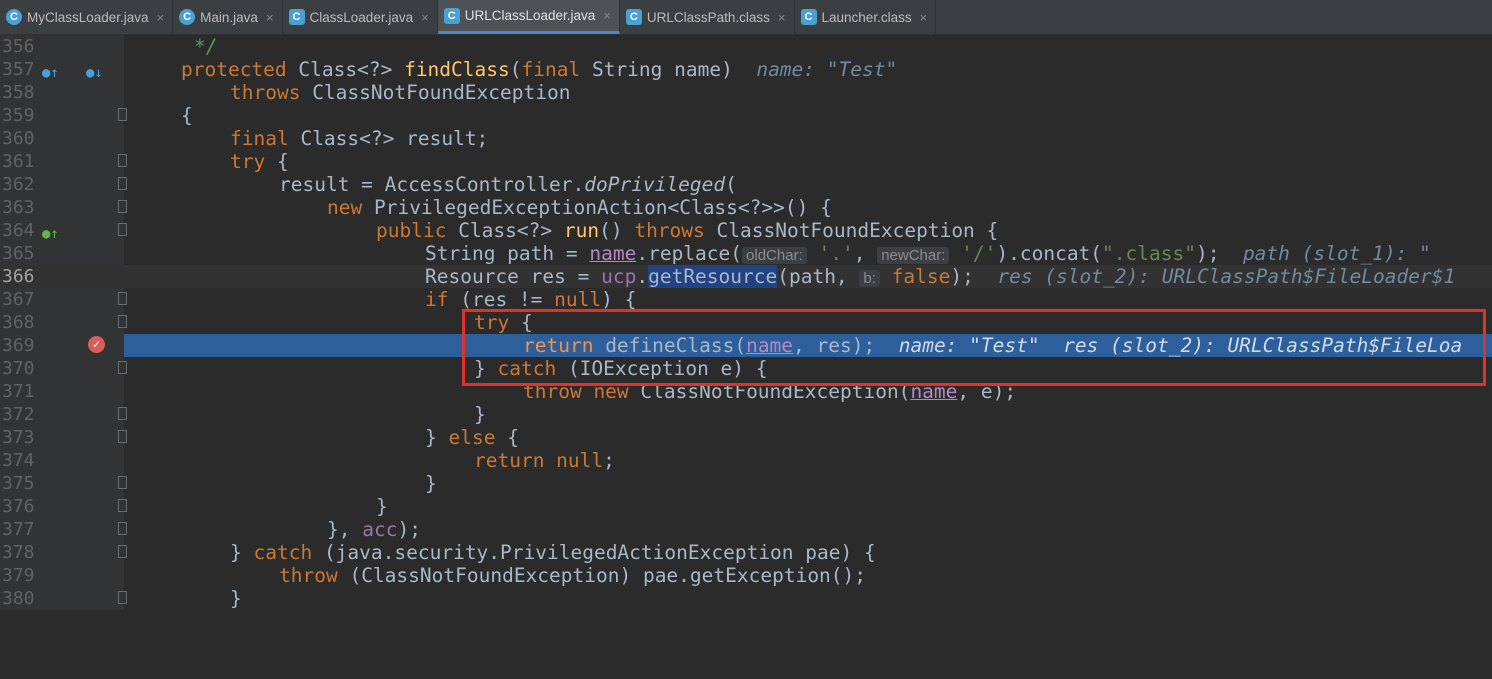 Image resolution: width=1492 pixels, height=679 pixels. Describe the element at coordinates (869, 278) in the screenshot. I see `parameter-hint: b:` at that location.